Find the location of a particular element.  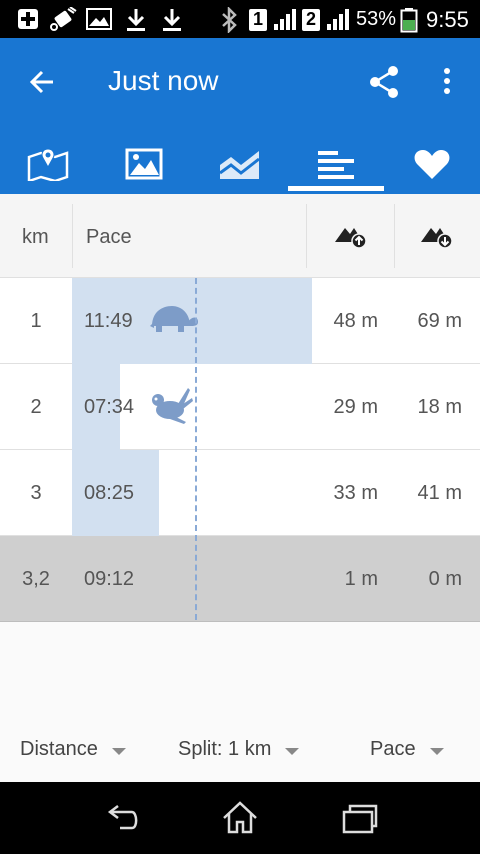

page-title: Just now is located at coordinates (163, 80).